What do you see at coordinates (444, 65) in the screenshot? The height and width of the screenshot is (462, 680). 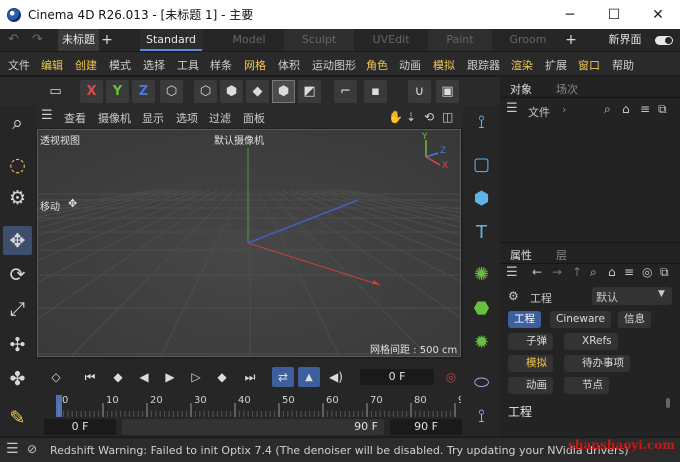 I see `menu-simulate: 模拟` at bounding box center [444, 65].